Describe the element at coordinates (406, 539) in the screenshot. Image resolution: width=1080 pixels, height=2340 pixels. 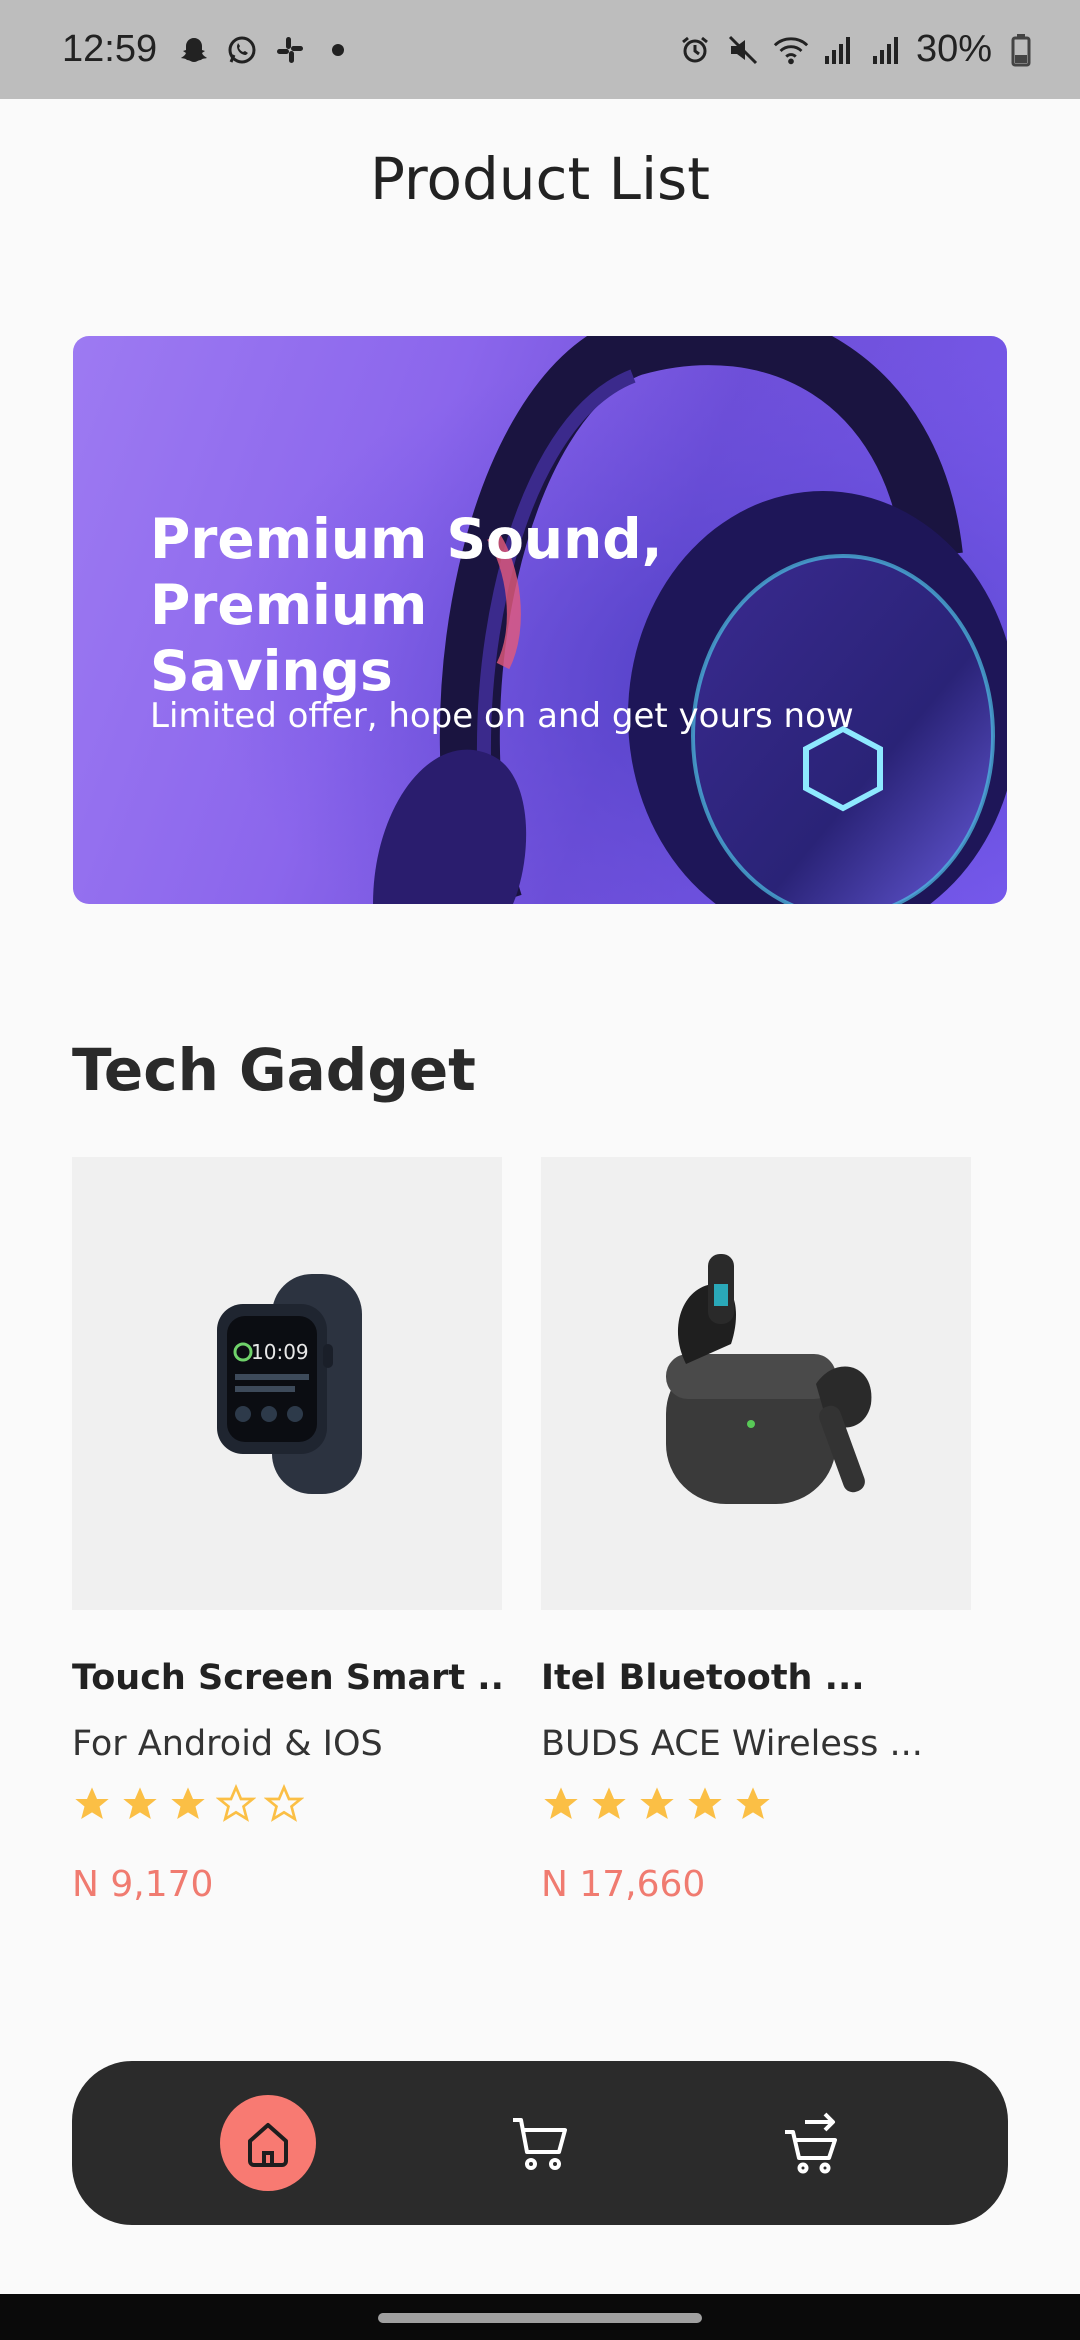
I see `banner-heading-line1: Premium Sound,` at that location.